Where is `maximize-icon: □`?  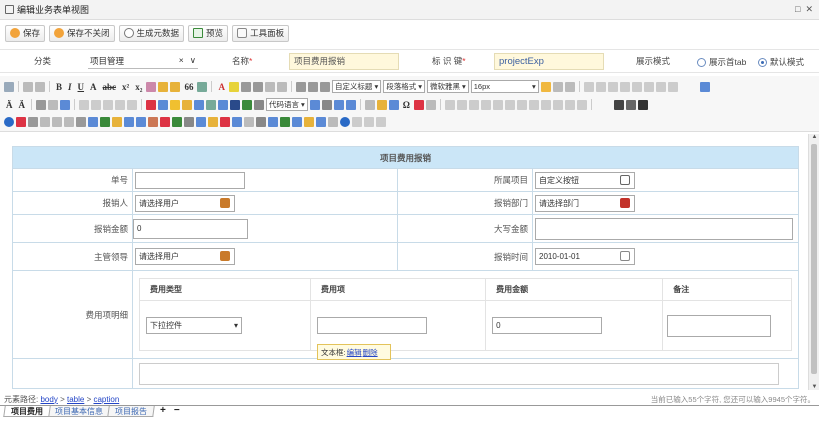 maximize-icon: □ is located at coordinates (797, 9).